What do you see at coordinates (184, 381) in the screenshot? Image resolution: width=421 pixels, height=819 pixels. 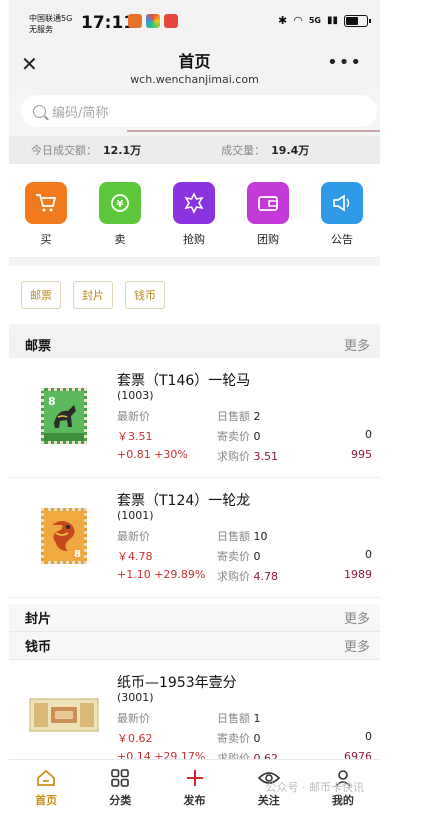 I see `product-name: 套票（T146）一轮马` at bounding box center [184, 381].